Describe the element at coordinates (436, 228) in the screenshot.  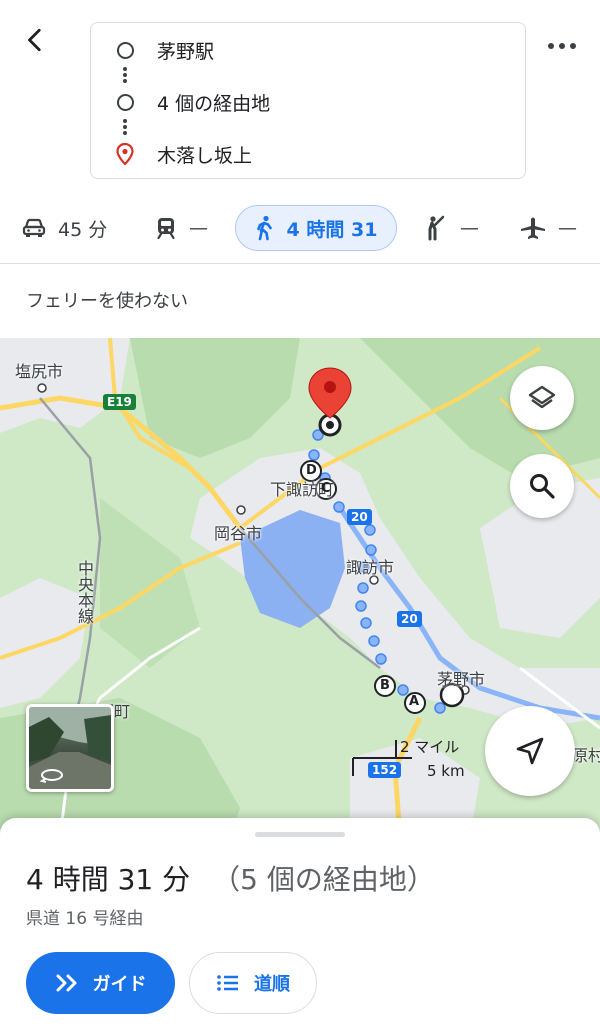
I see `rideshare-person-icon` at that location.